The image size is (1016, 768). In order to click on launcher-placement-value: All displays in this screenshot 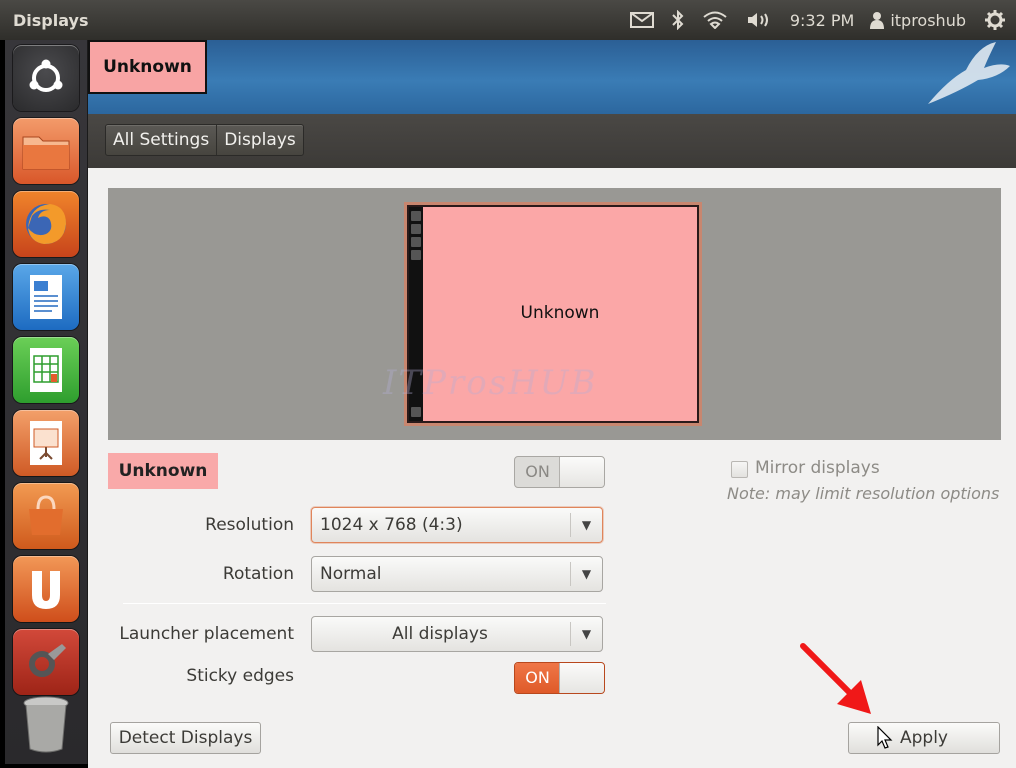, I will do `click(440, 634)`.